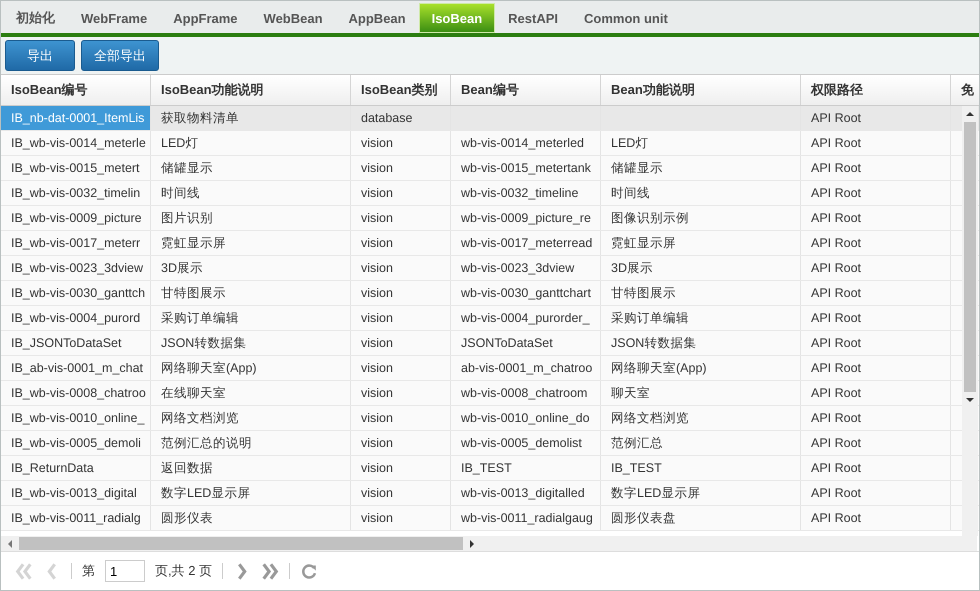 The image size is (980, 591). What do you see at coordinates (876, 90) in the screenshot?
I see `column-header: 权限路径` at bounding box center [876, 90].